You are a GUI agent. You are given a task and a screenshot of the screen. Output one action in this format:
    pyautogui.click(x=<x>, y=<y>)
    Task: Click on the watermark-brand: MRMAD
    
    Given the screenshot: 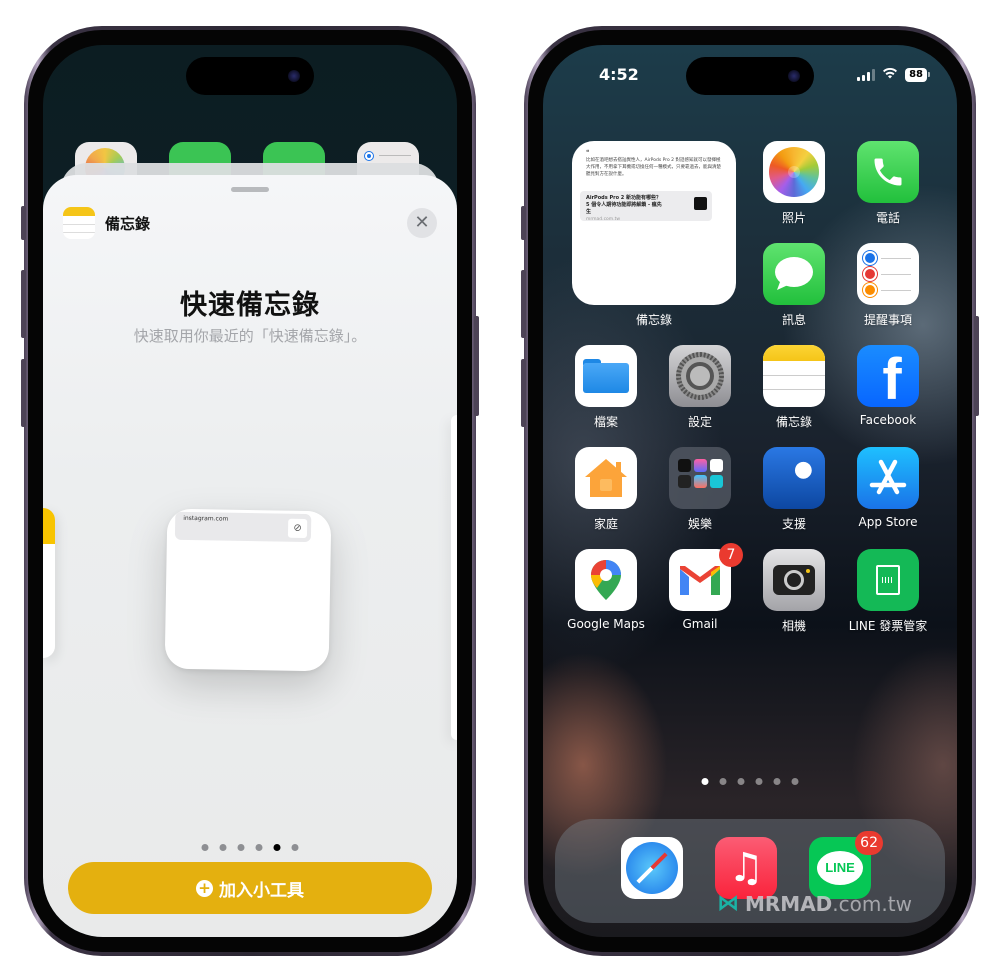 What is the action you would take?
    pyautogui.click(x=789, y=903)
    